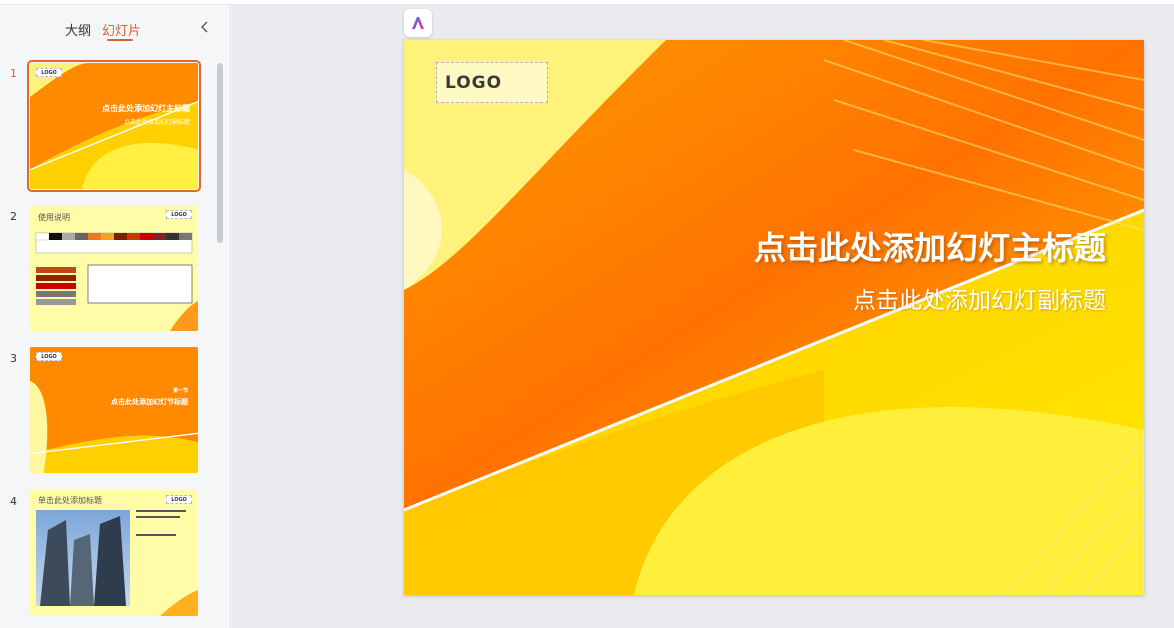 The image size is (1174, 628). I want to click on tab-outline: 大纲, so click(78, 29).